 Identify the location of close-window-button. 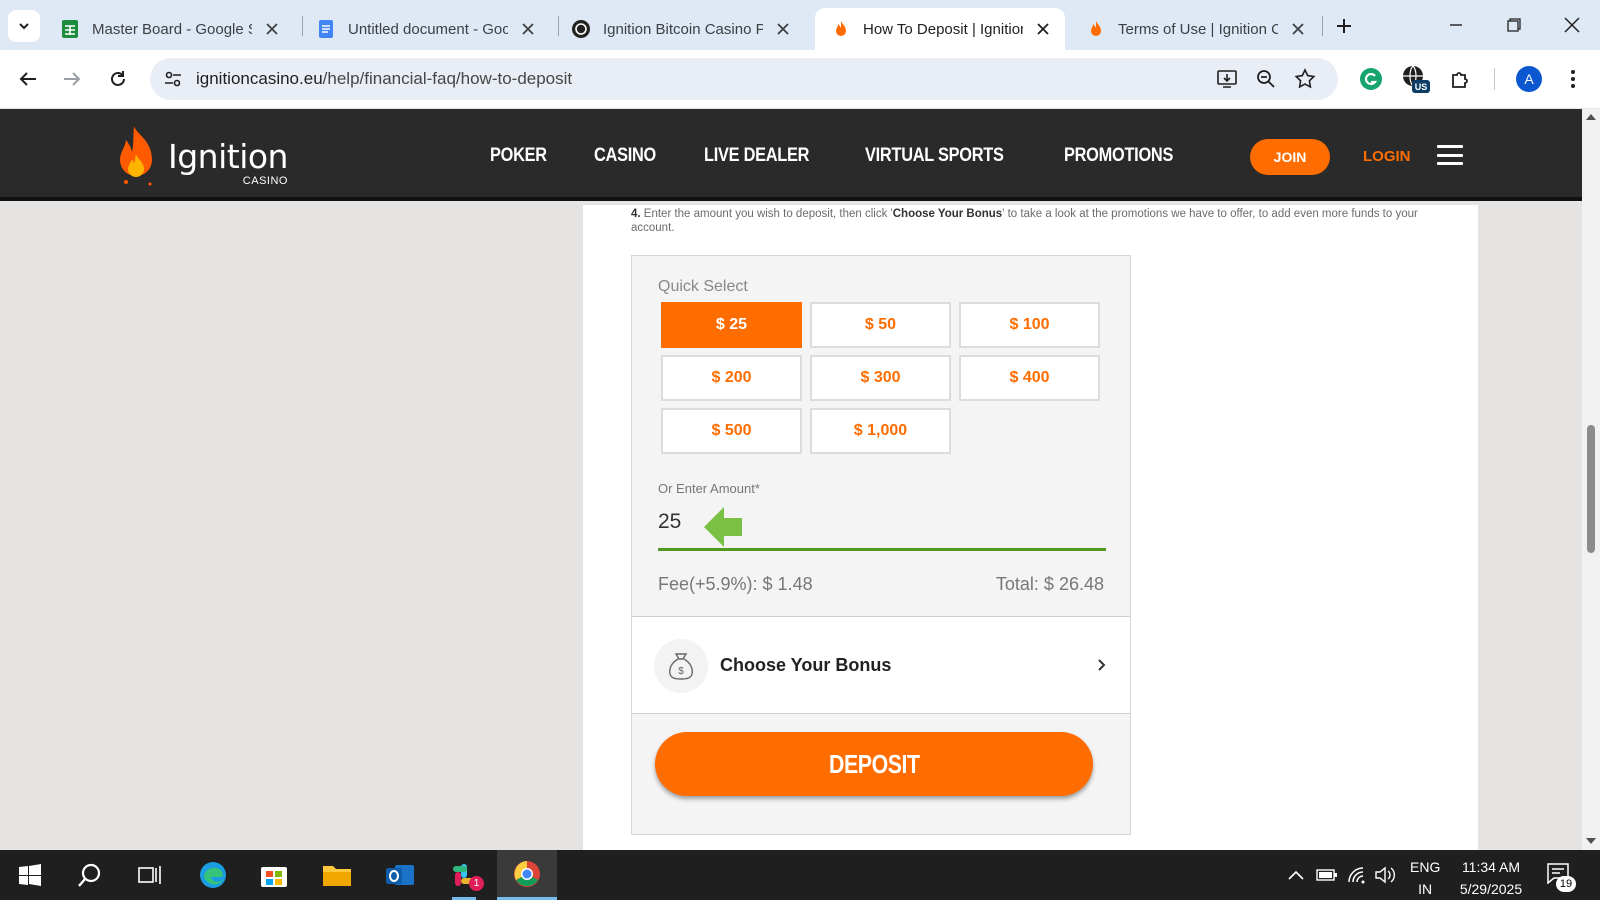
(1572, 25).